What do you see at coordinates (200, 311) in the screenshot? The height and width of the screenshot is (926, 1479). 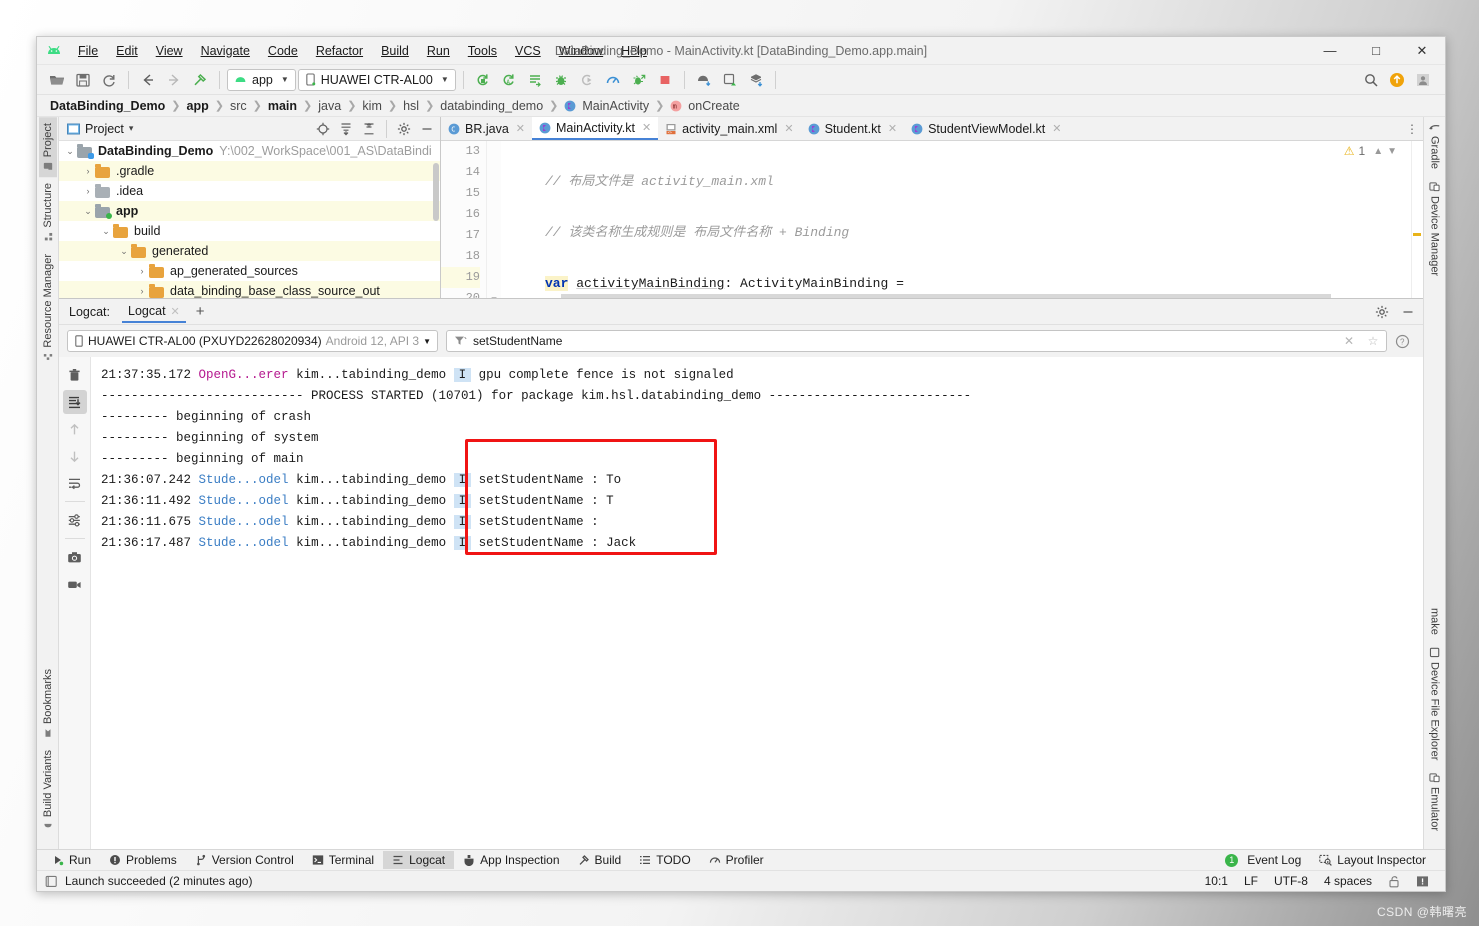 I see `logcat-add-tab-button: +` at bounding box center [200, 311].